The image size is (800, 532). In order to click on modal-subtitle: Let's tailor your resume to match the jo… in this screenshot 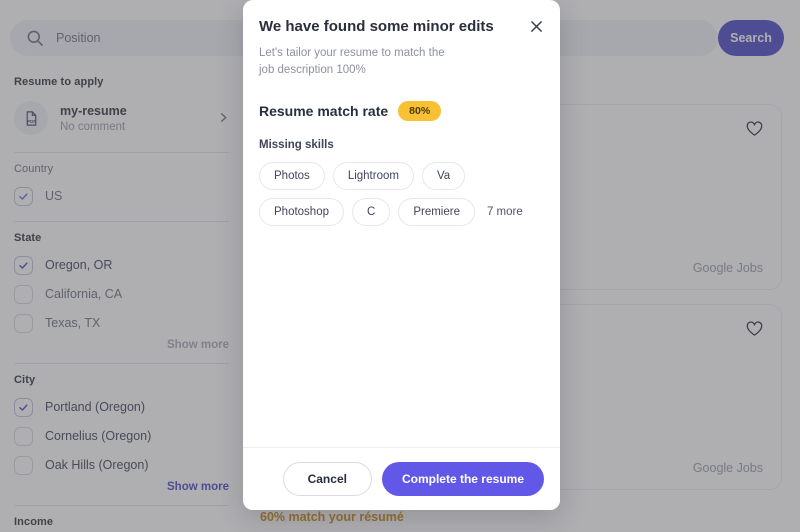, I will do `click(352, 61)`.